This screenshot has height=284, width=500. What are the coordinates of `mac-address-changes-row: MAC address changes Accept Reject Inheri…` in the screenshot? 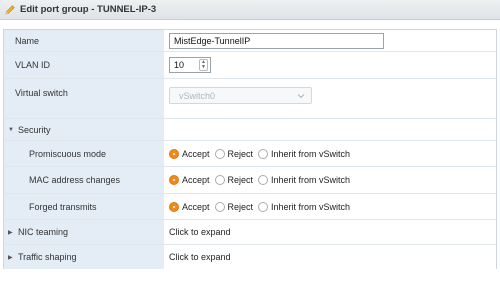 It's located at (250, 180).